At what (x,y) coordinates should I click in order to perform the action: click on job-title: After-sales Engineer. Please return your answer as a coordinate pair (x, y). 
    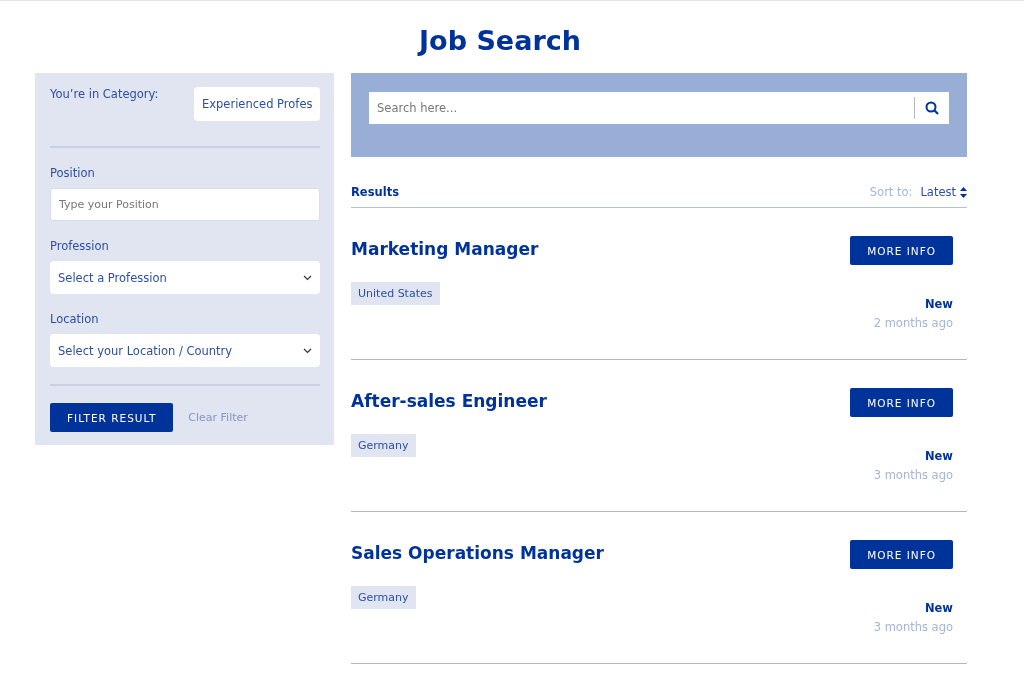
    Looking at the image, I should click on (449, 401).